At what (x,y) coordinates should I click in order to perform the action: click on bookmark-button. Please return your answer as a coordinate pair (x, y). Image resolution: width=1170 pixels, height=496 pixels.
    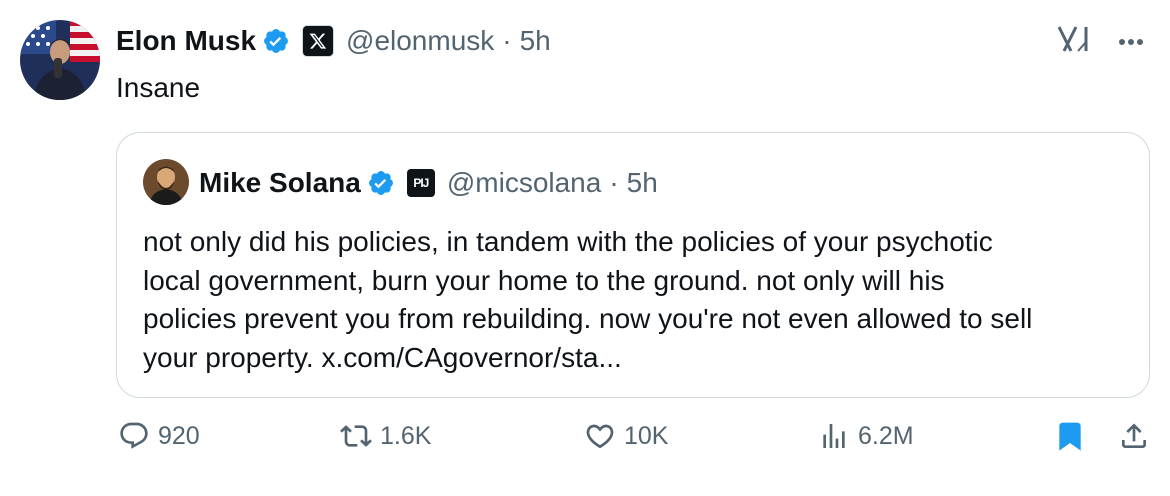
    Looking at the image, I should click on (1070, 436).